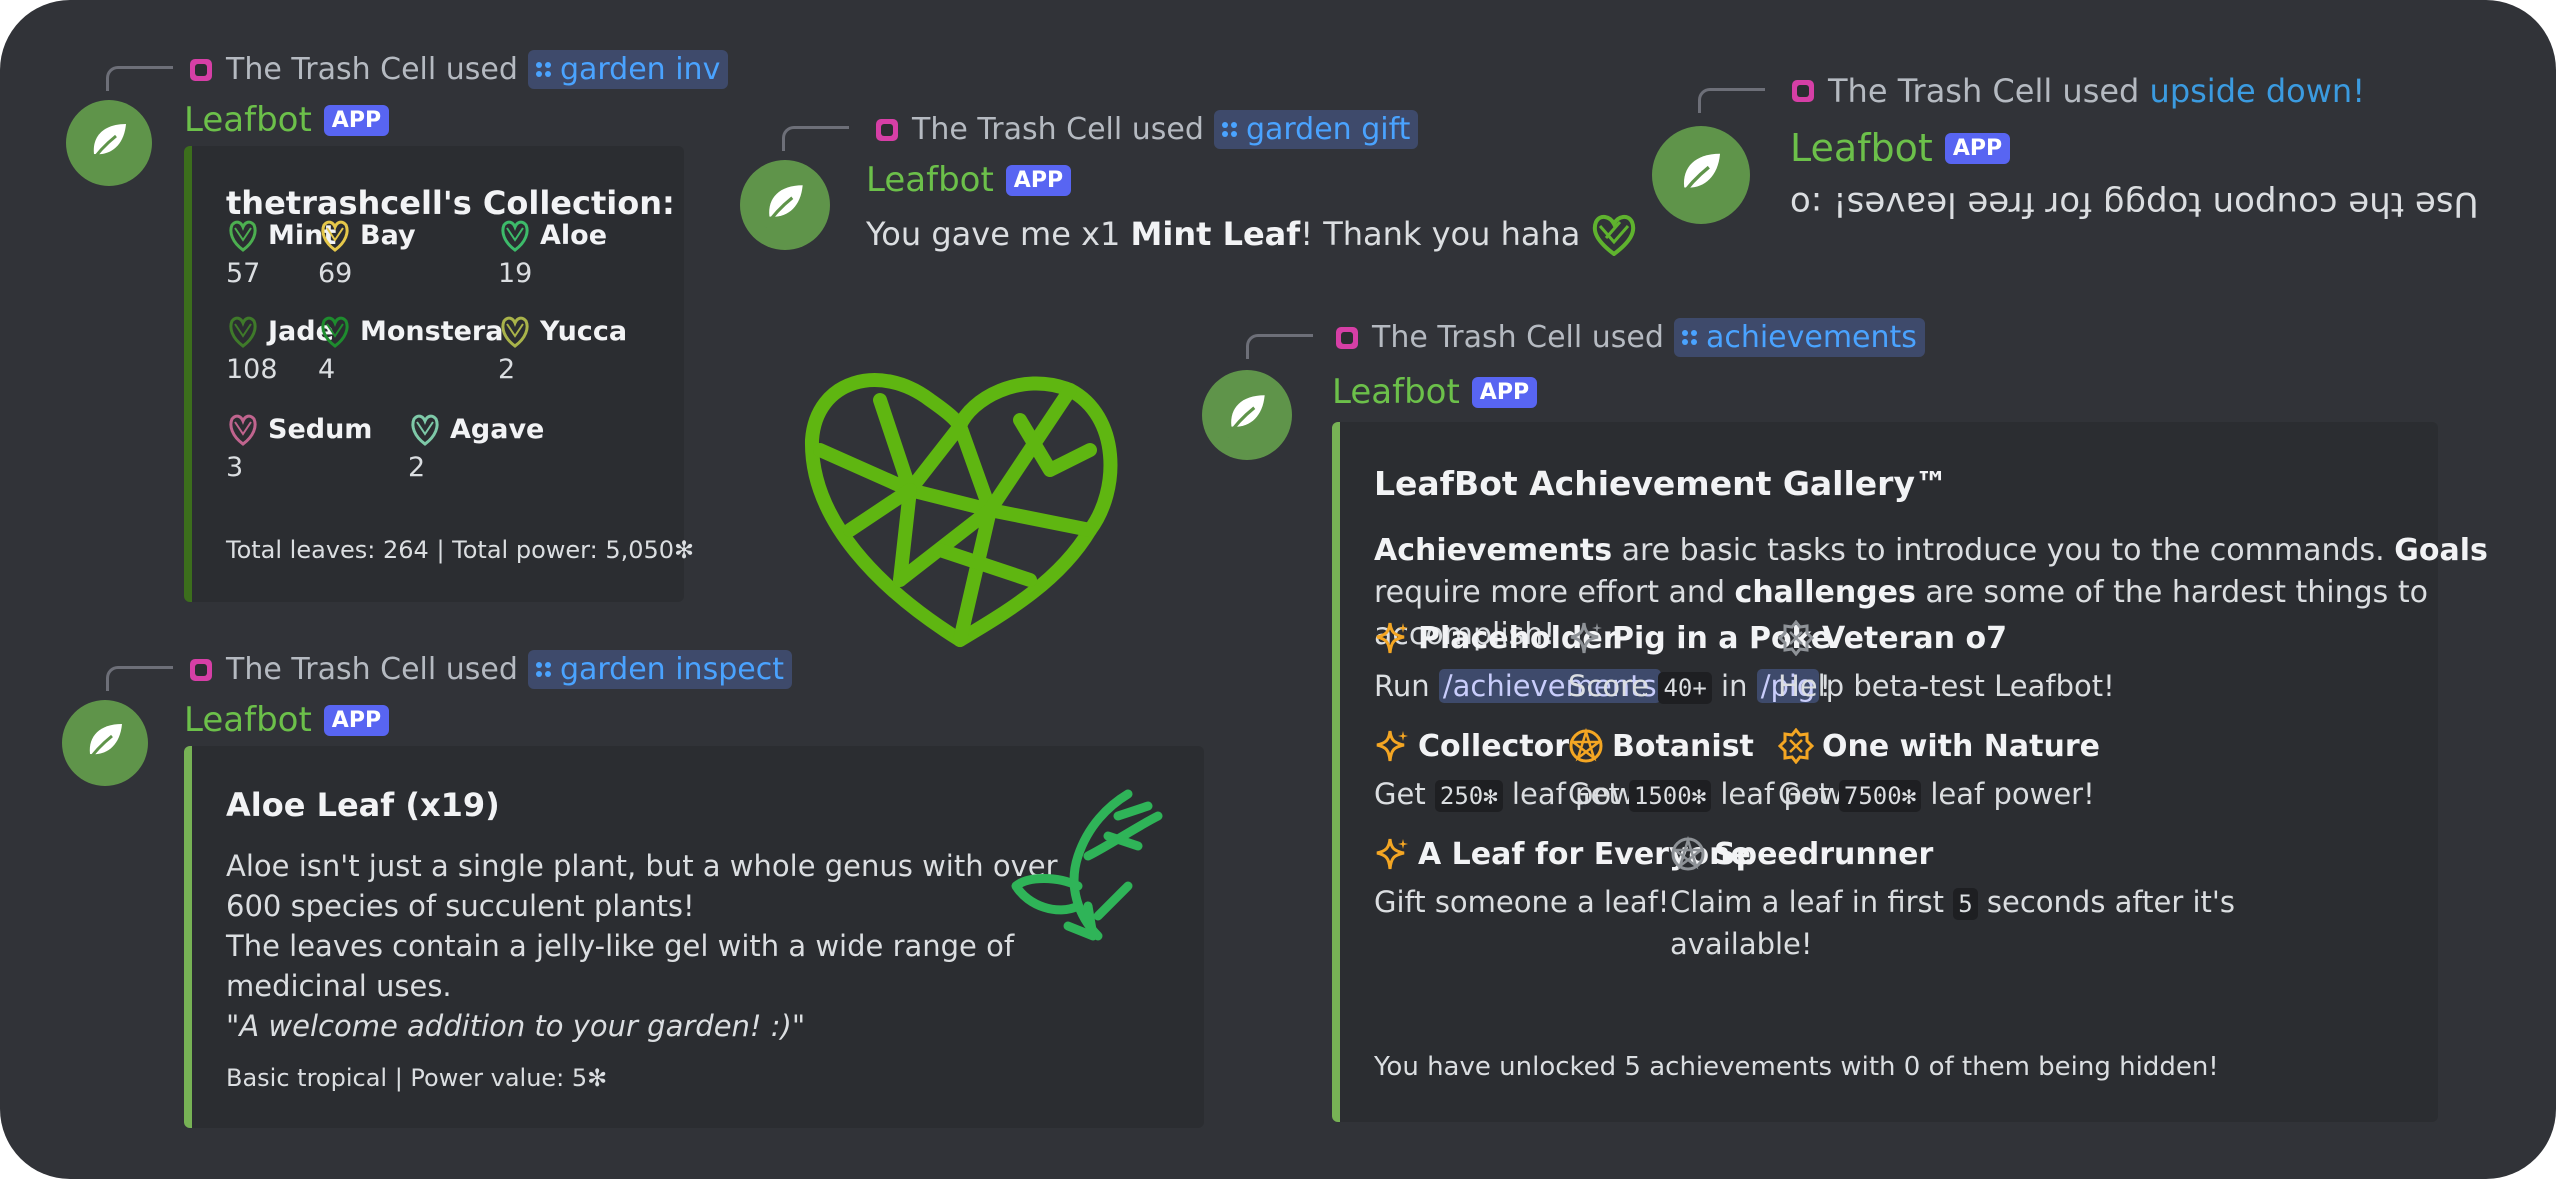  I want to click on command-usage-line: The Trash Cell used garden gift, so click(1147, 129).